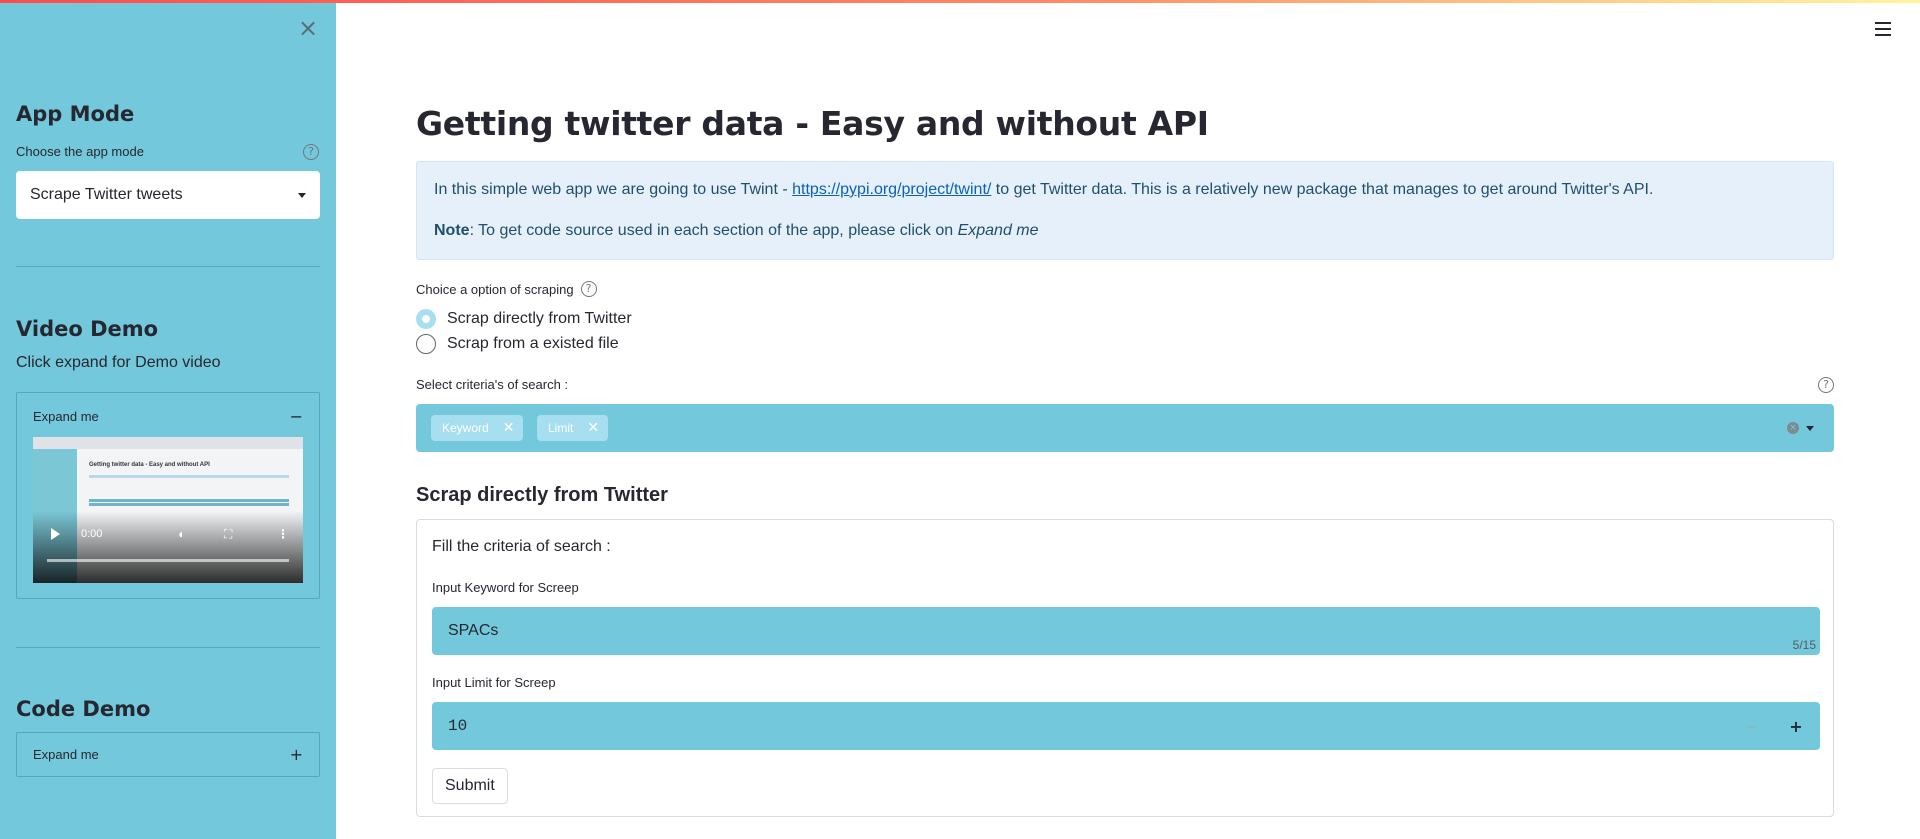 The height and width of the screenshot is (839, 1920). I want to click on video-demo-expander-header: Expand me −, so click(168, 416).